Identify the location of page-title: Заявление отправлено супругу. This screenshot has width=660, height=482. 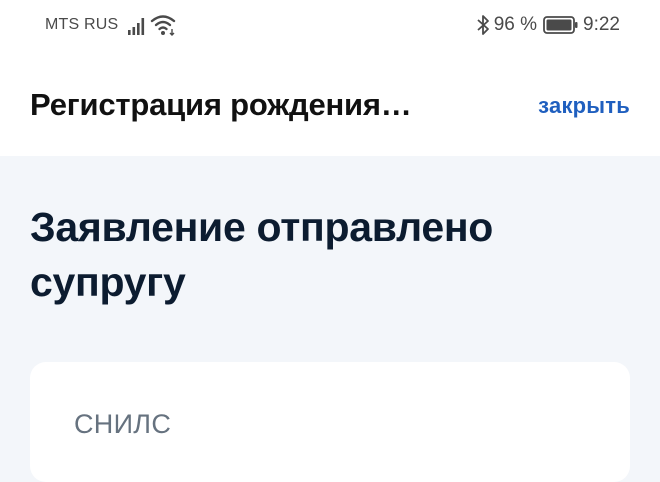
(262, 254).